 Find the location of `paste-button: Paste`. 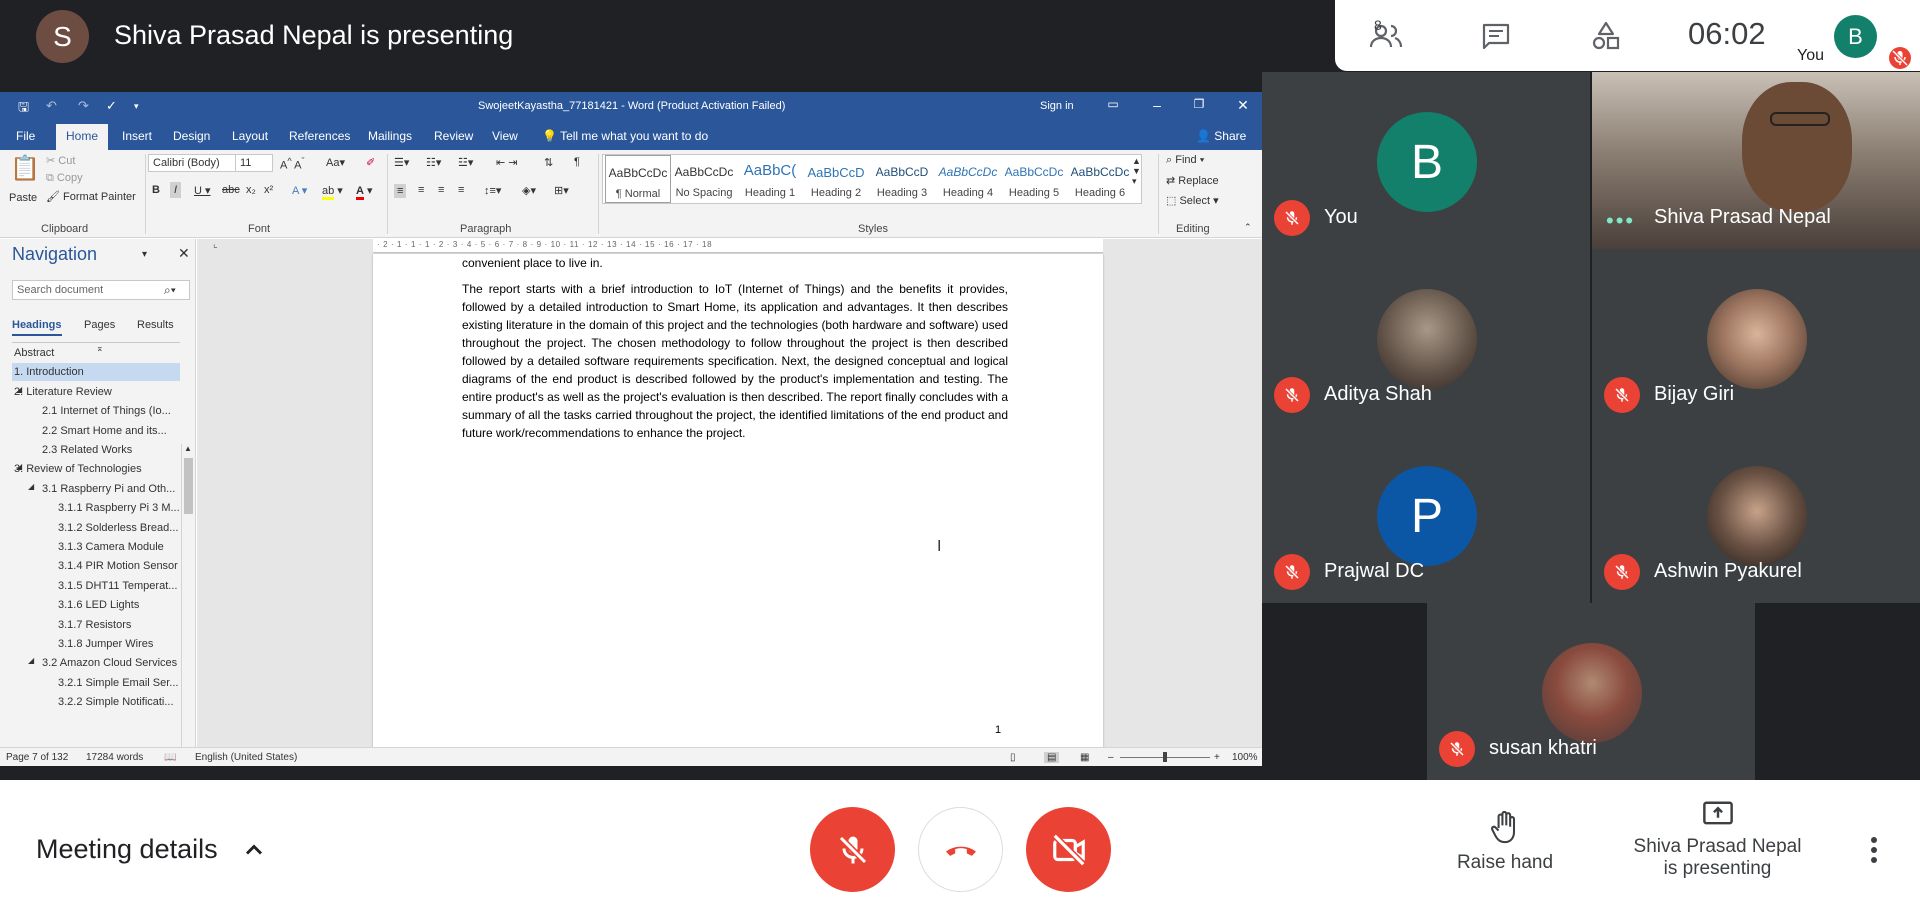

paste-button: Paste is located at coordinates (23, 198).